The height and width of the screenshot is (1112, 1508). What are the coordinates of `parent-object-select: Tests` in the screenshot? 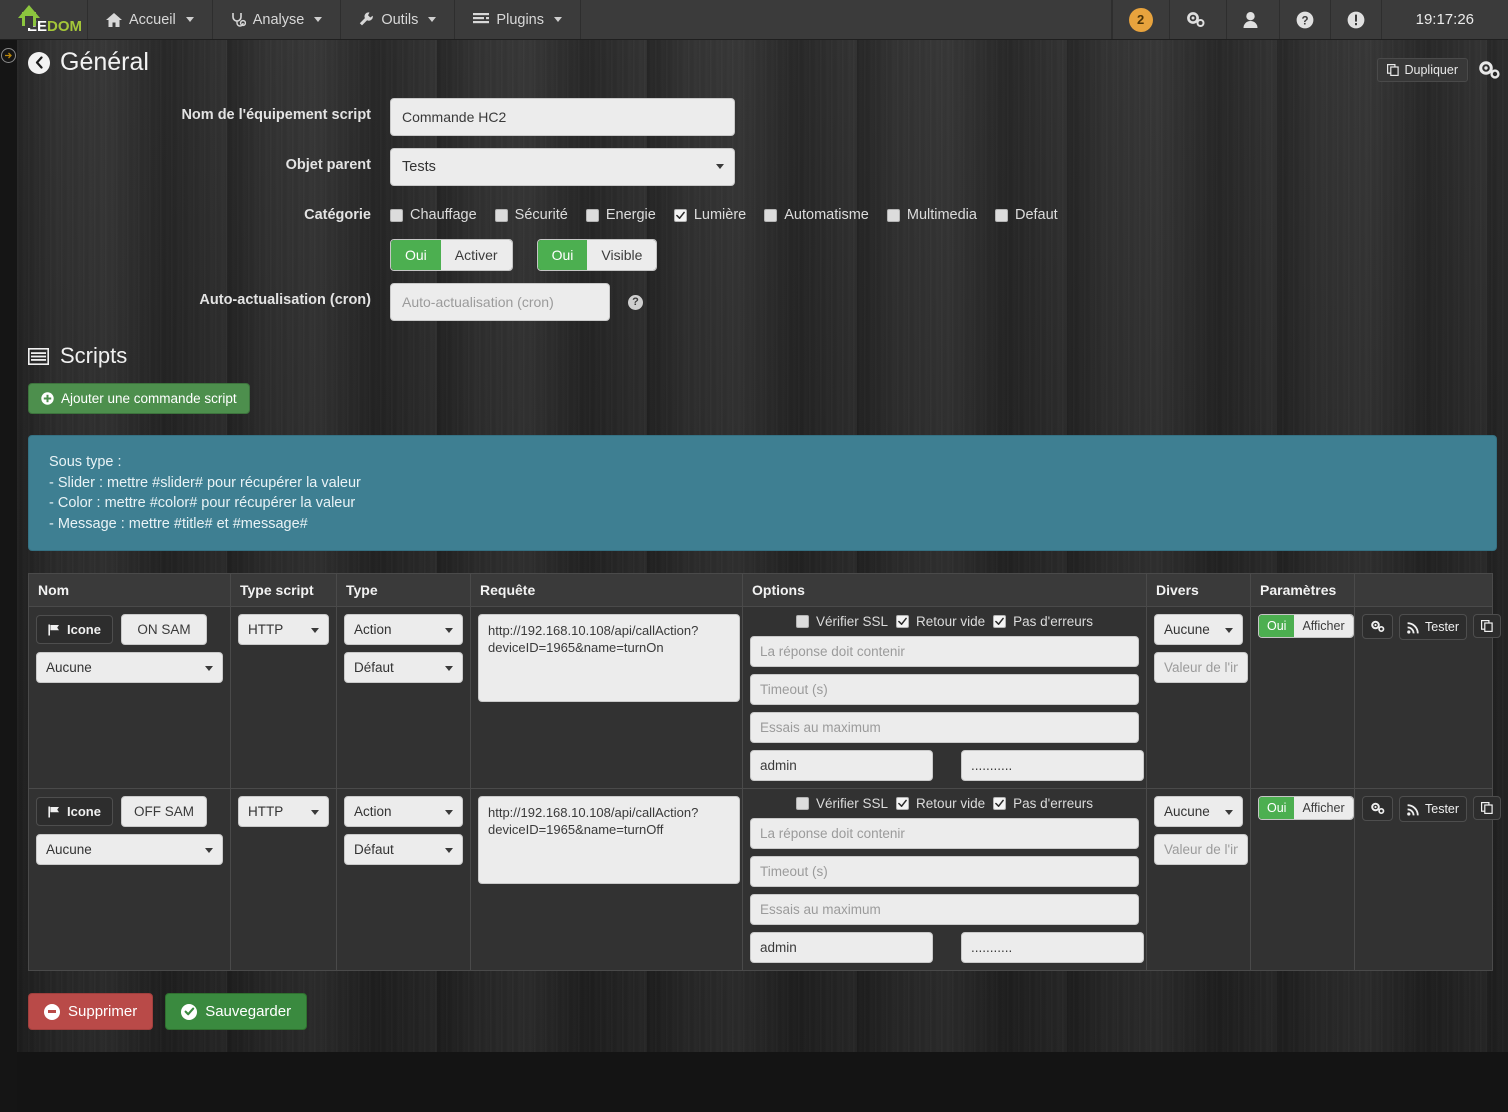 It's located at (562, 167).